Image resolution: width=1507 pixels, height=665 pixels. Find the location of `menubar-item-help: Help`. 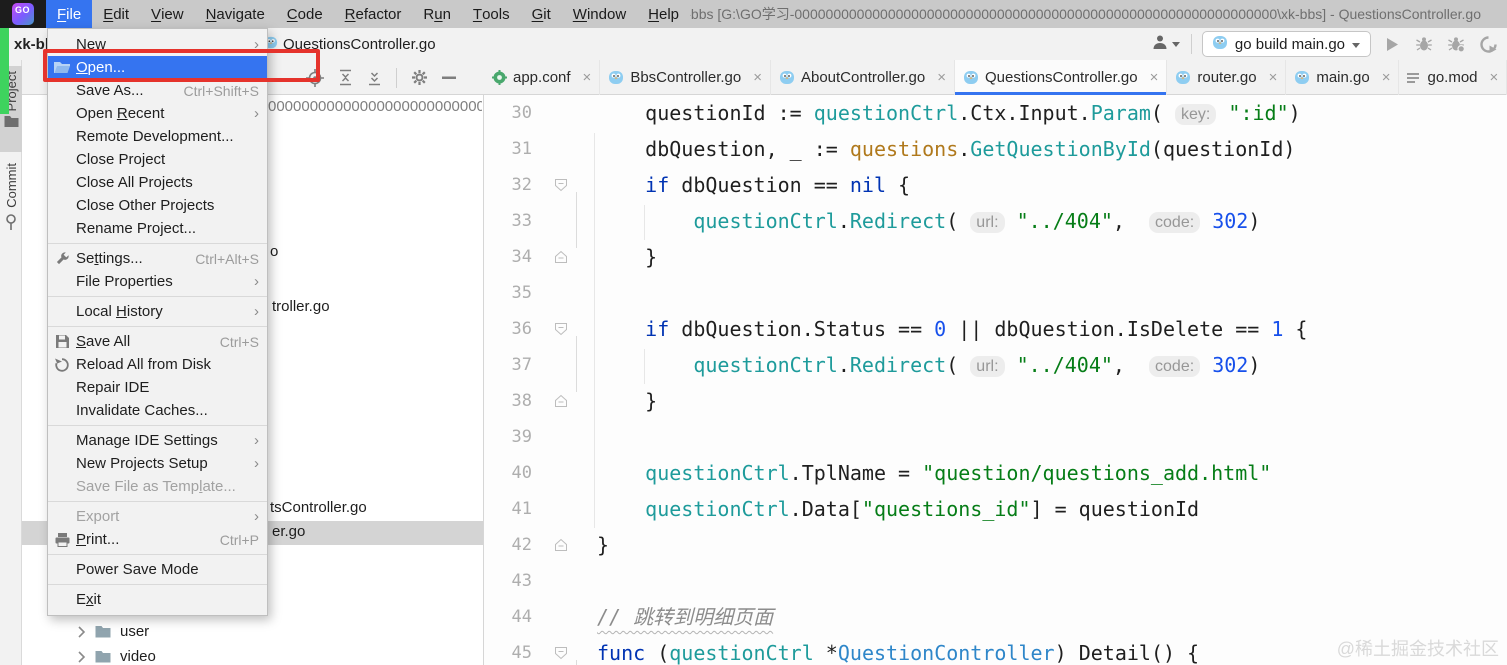

menubar-item-help: Help is located at coordinates (663, 14).